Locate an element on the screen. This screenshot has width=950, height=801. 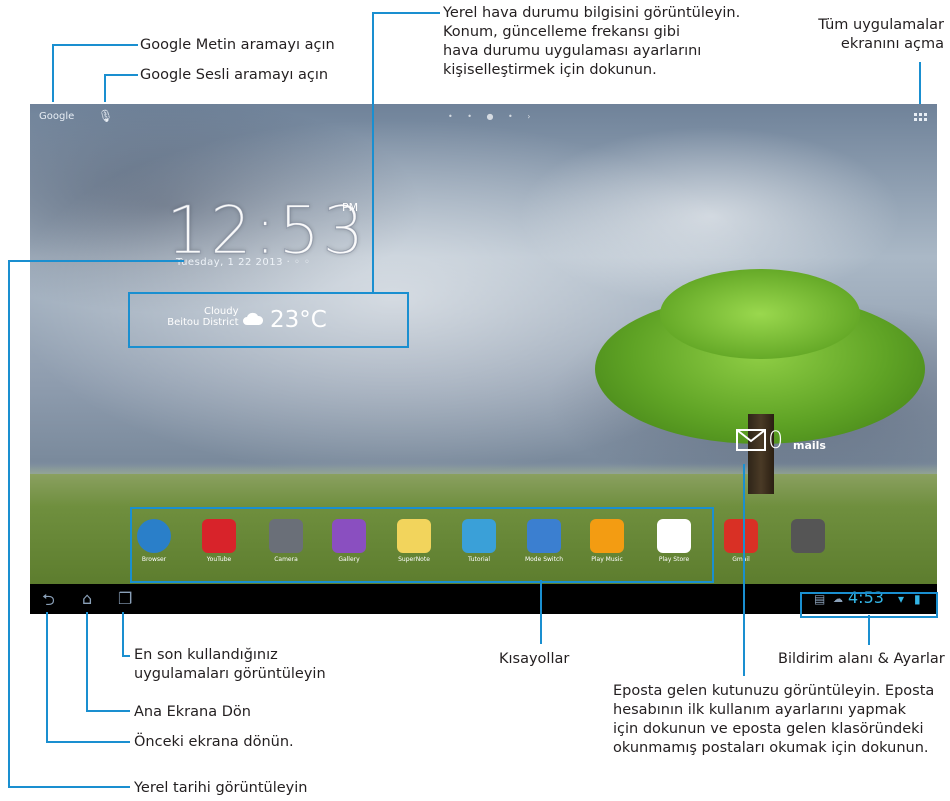
callout-shortcuts: Kısayollar is located at coordinates (534, 659).